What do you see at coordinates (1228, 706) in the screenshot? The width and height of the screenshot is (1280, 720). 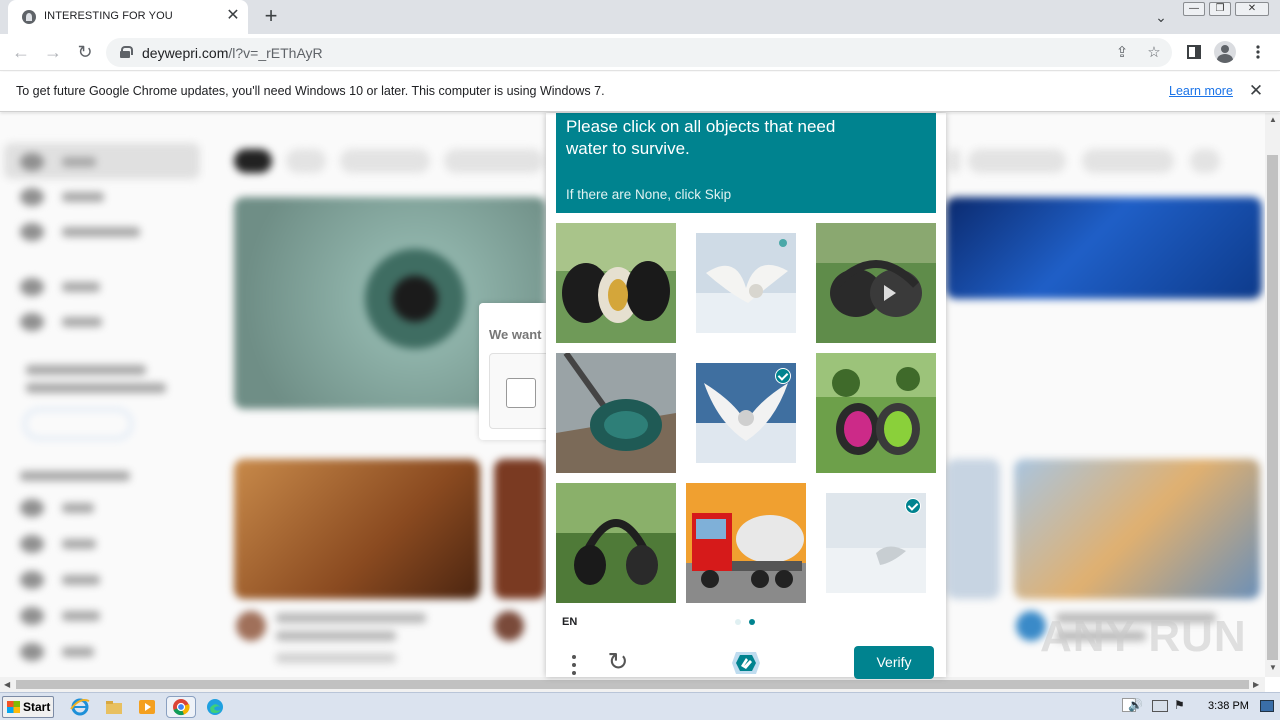 I see `taskbar-clock: 3:38 PM` at bounding box center [1228, 706].